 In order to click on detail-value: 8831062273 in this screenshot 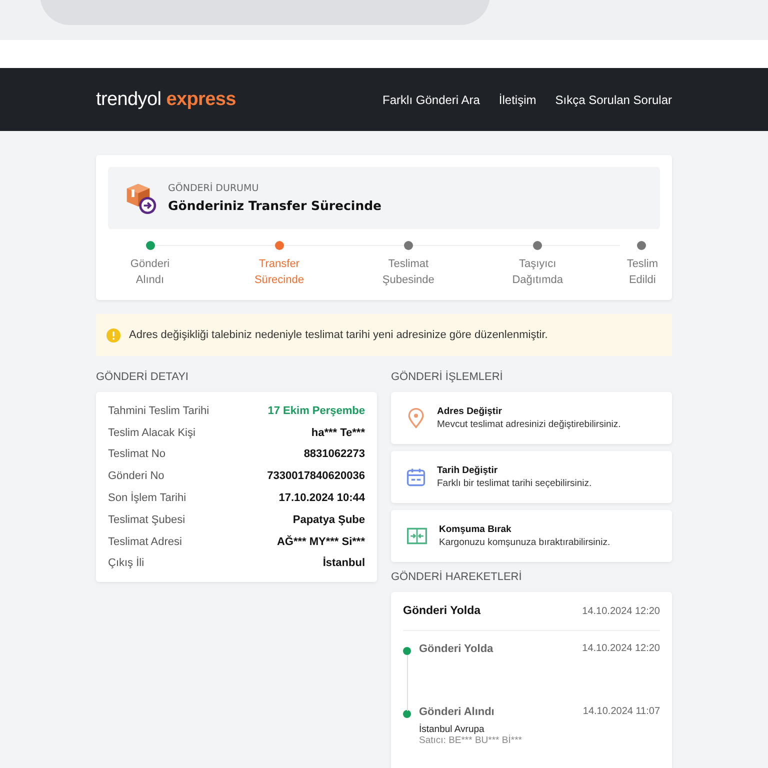, I will do `click(334, 454)`.